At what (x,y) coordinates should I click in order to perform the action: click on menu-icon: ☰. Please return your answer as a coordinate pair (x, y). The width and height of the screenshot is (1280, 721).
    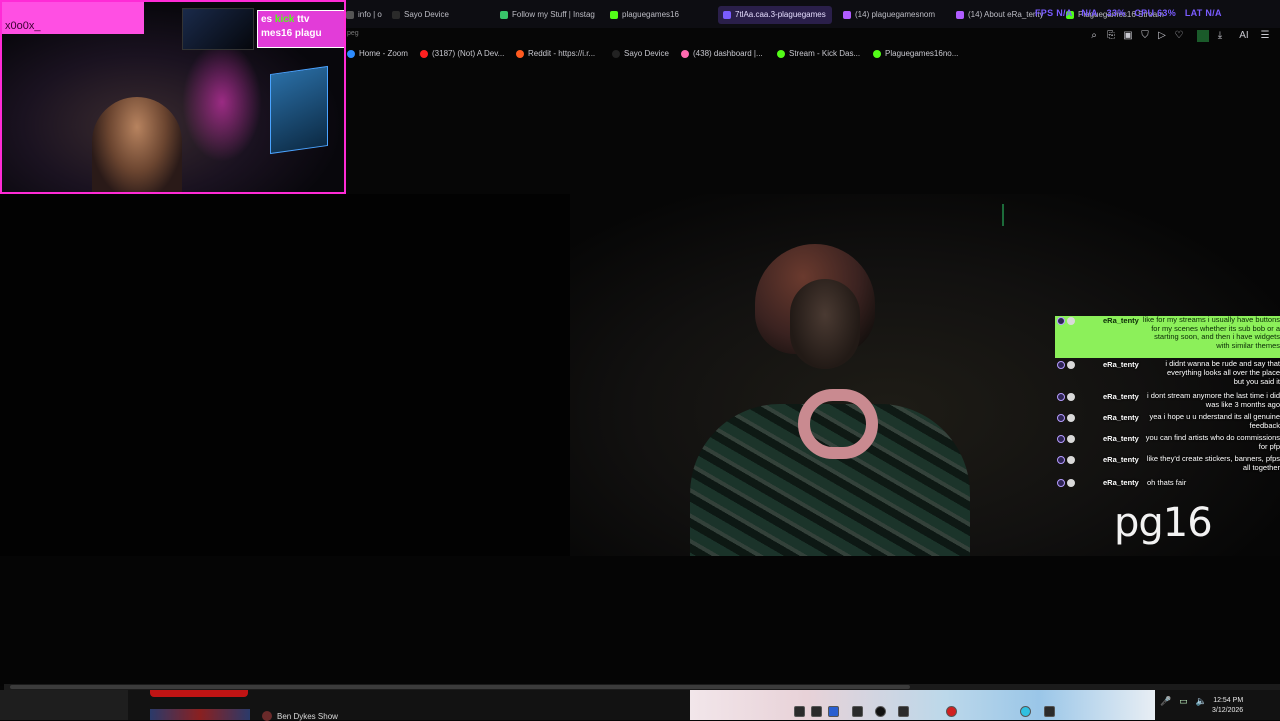
    Looking at the image, I should click on (1265, 36).